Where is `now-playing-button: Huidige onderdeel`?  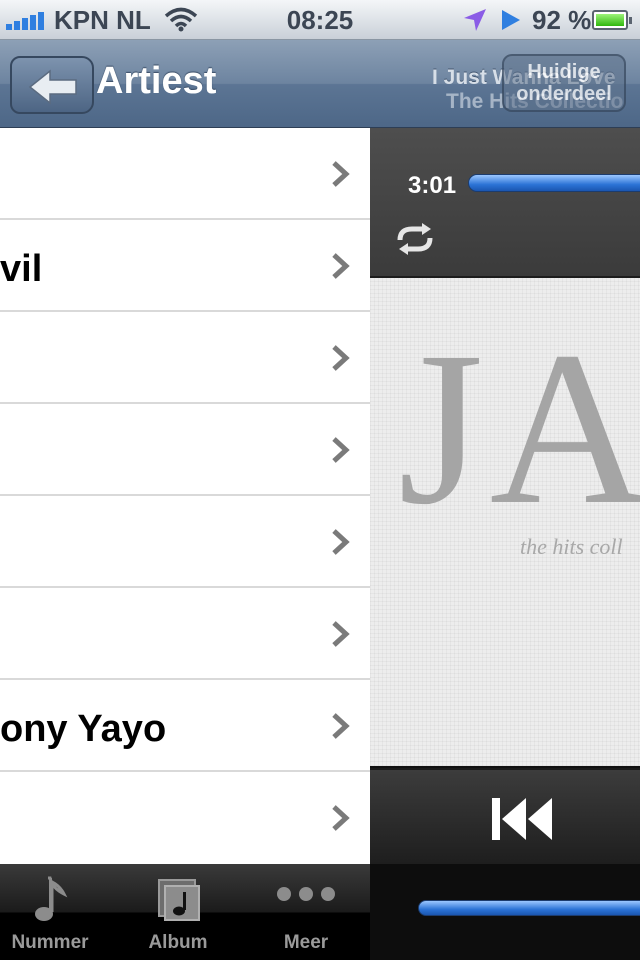
now-playing-button: Huidige onderdeel is located at coordinates (564, 83).